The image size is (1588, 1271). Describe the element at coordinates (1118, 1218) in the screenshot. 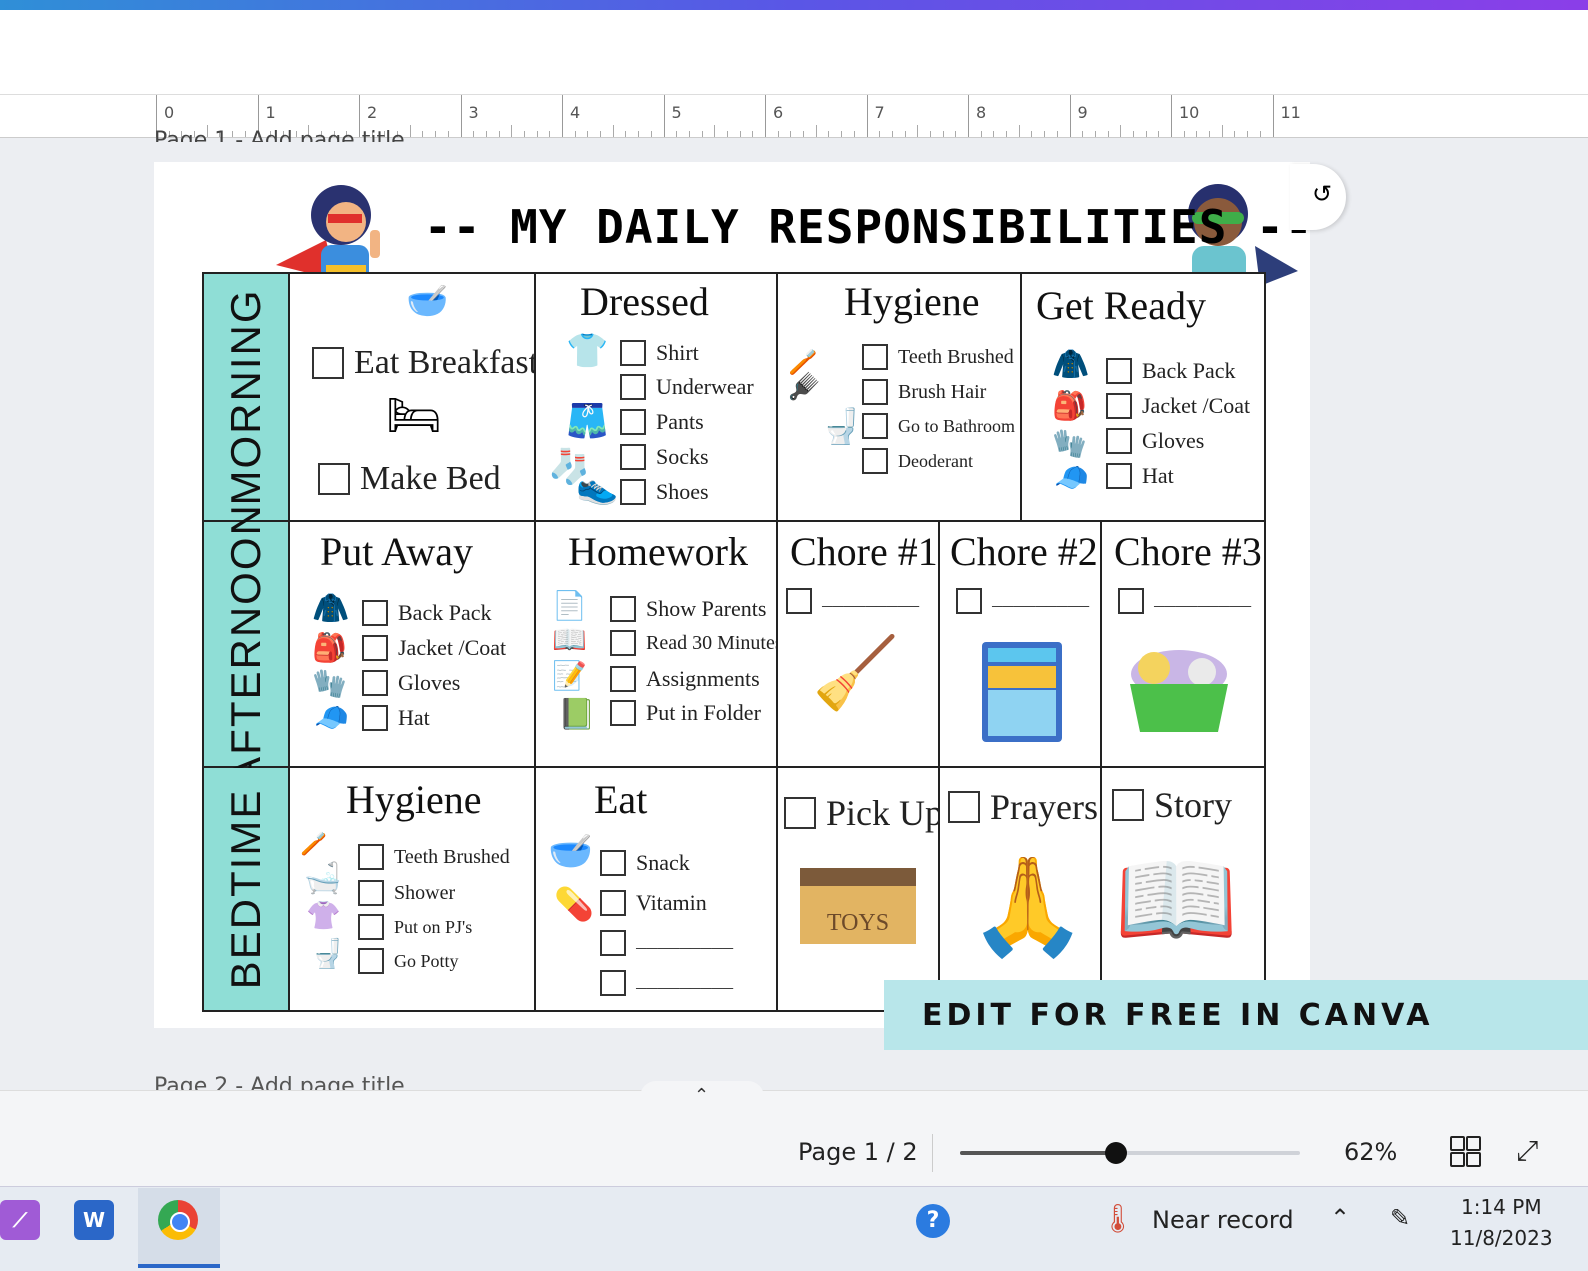

I see `thermometer-icon: 🌡` at that location.